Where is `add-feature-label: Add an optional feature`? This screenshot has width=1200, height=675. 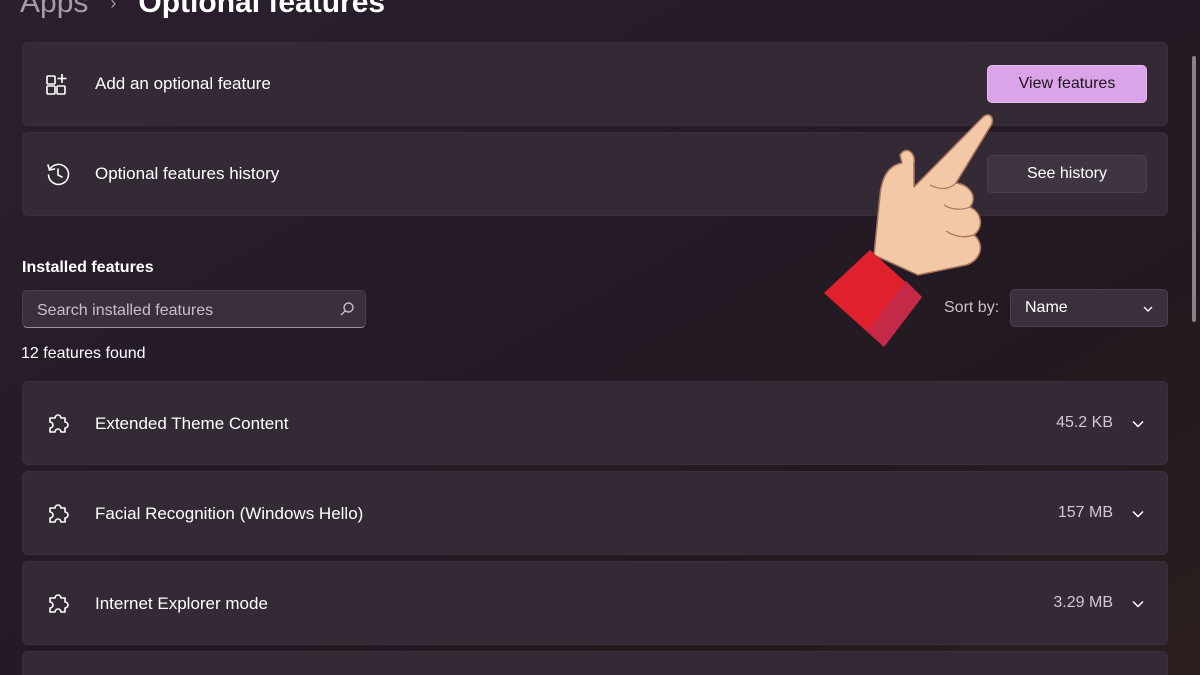 add-feature-label: Add an optional feature is located at coordinates (183, 83).